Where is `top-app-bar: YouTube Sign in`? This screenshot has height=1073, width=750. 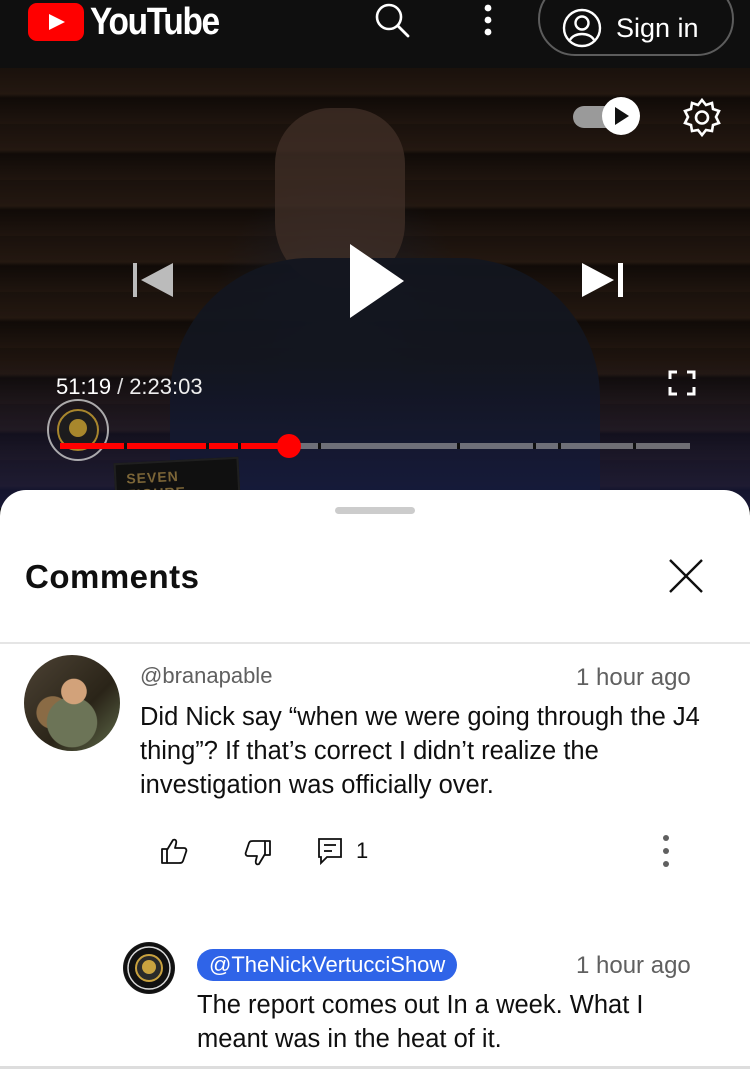 top-app-bar: YouTube Sign in is located at coordinates (375, 34).